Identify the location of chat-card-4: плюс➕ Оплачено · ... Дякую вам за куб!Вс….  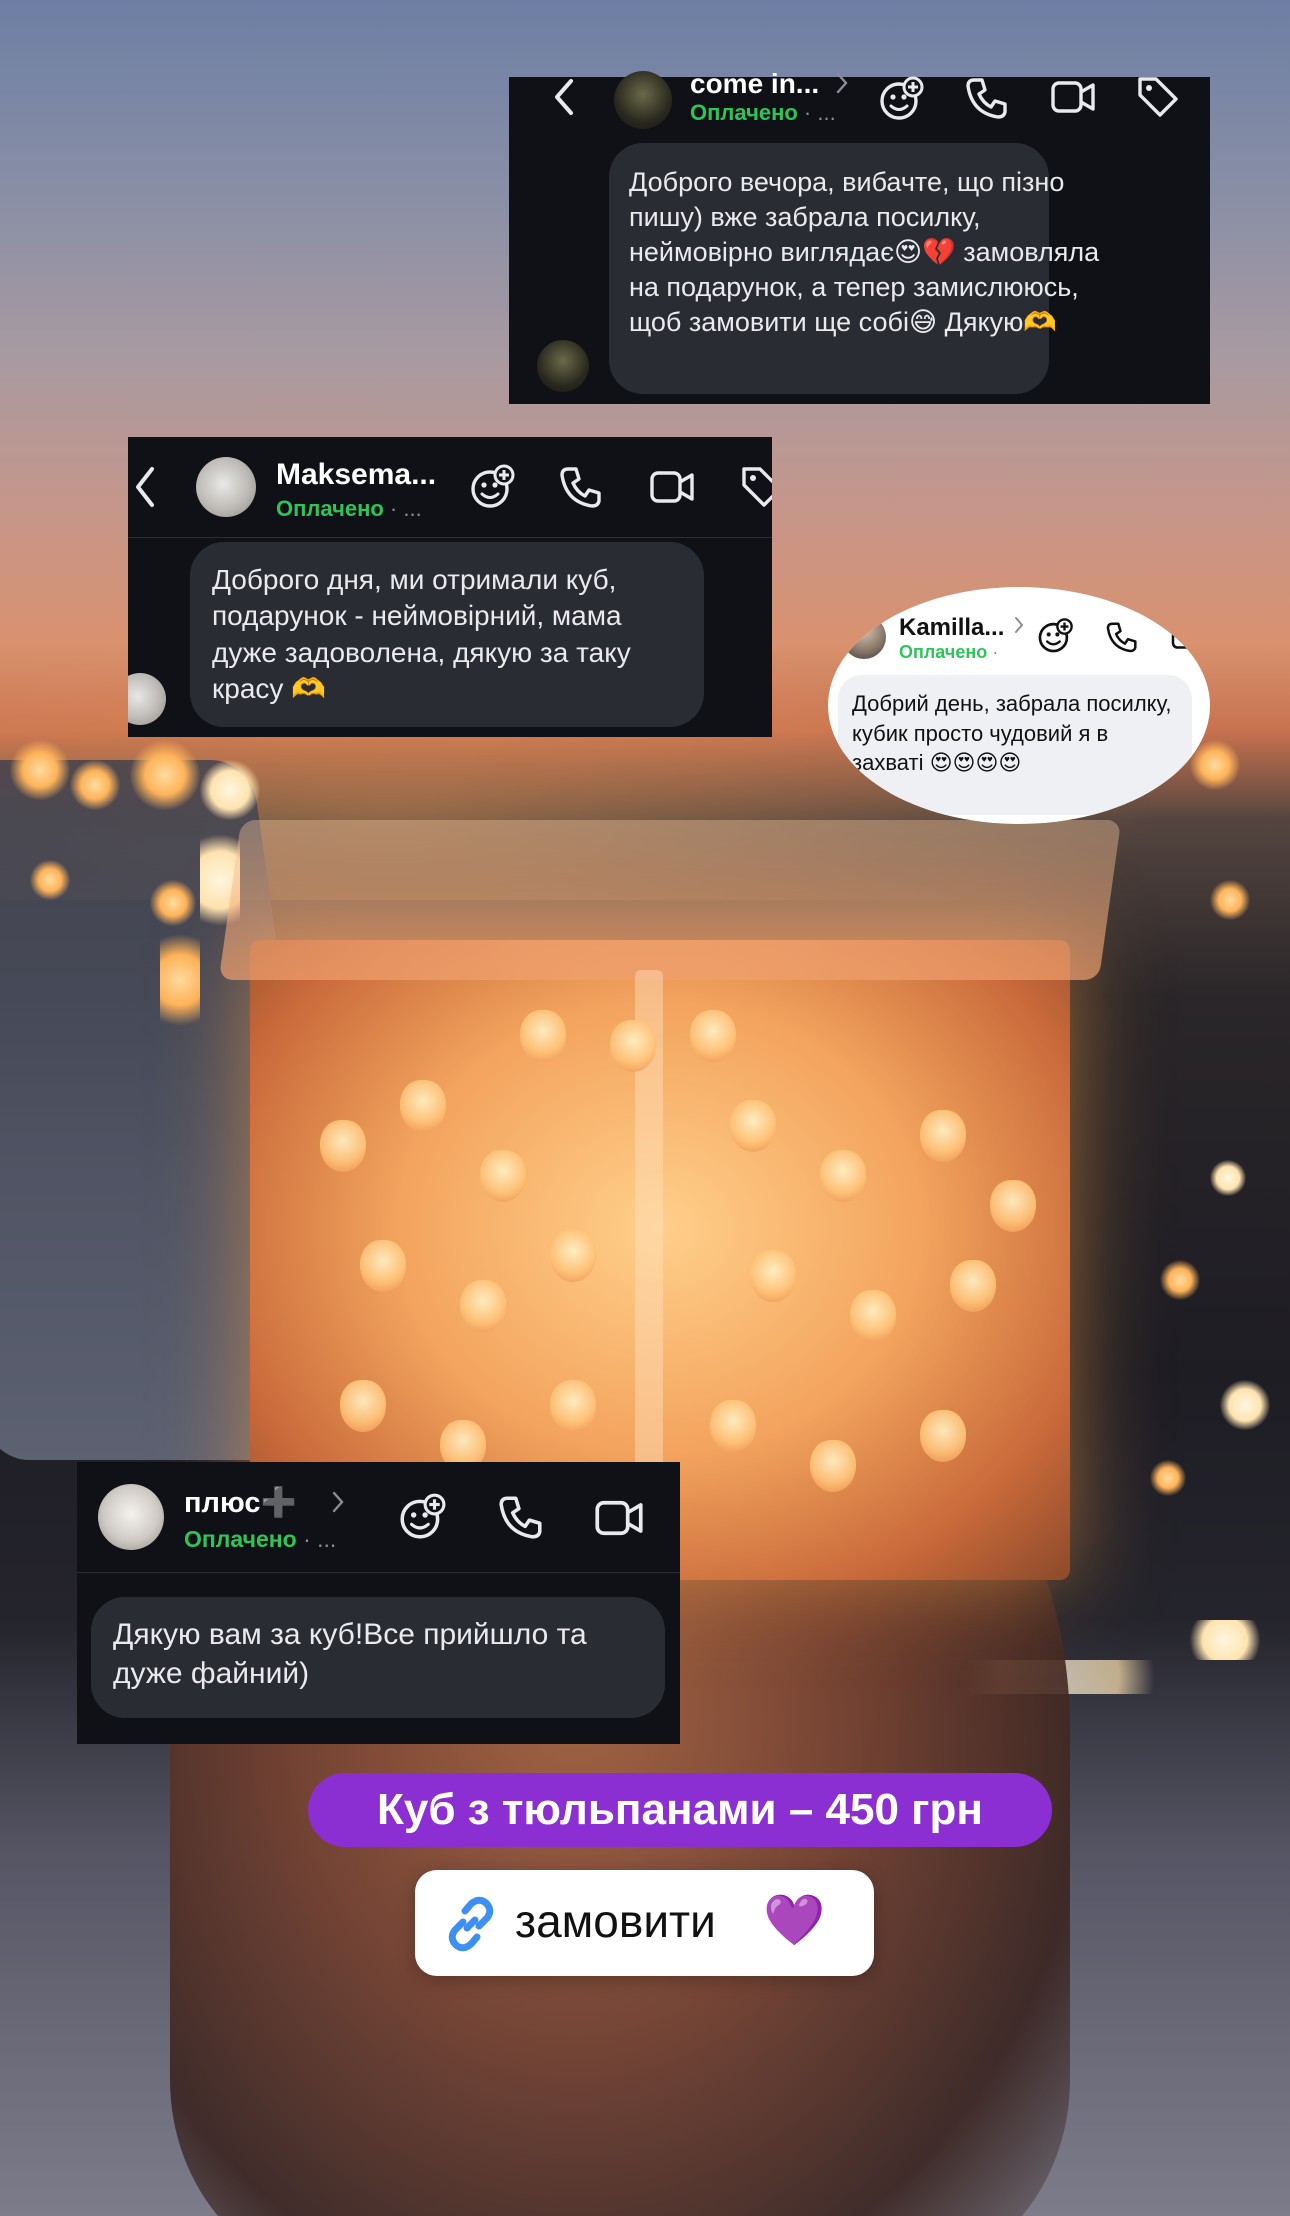
(378, 1603).